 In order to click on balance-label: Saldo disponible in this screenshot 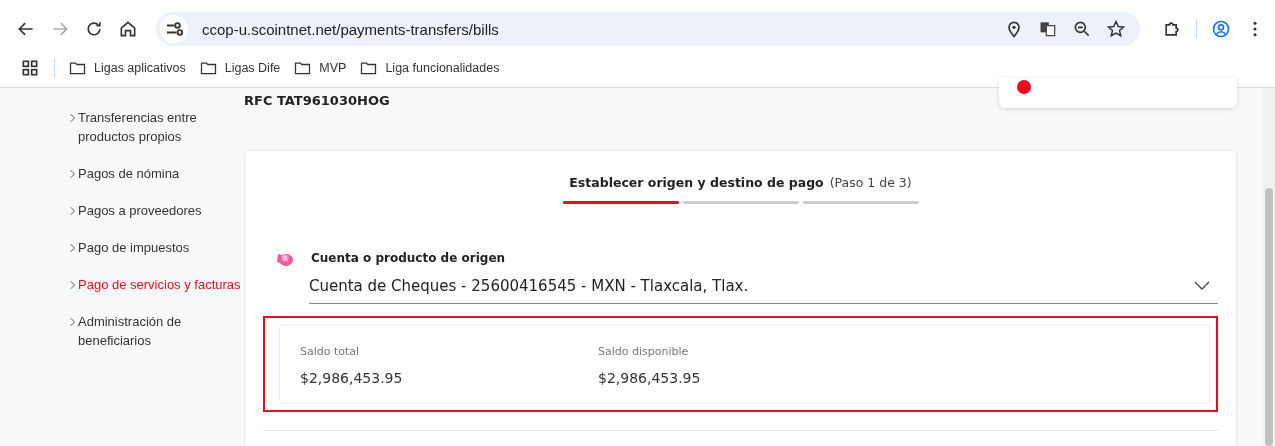, I will do `click(643, 351)`.